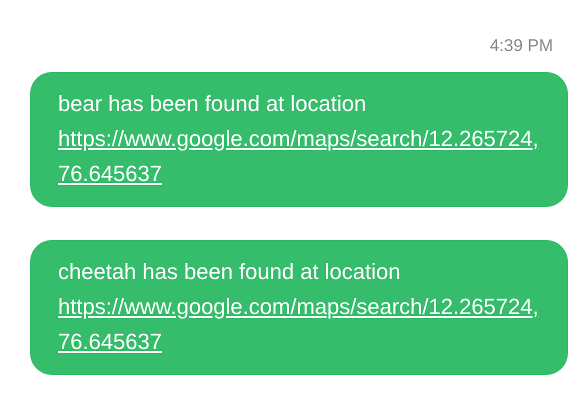 This screenshot has height=403, width=581. Describe the element at coordinates (521, 46) in the screenshot. I see `timestamp: 4:39 PM` at that location.